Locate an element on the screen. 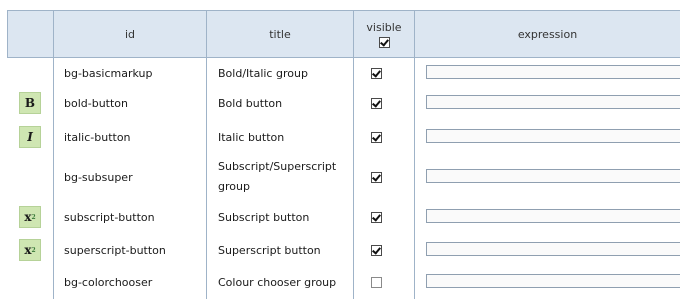 Image resolution: width=680 pixels, height=299 pixels. row-id: bg-basicmarkup is located at coordinates (108, 73).